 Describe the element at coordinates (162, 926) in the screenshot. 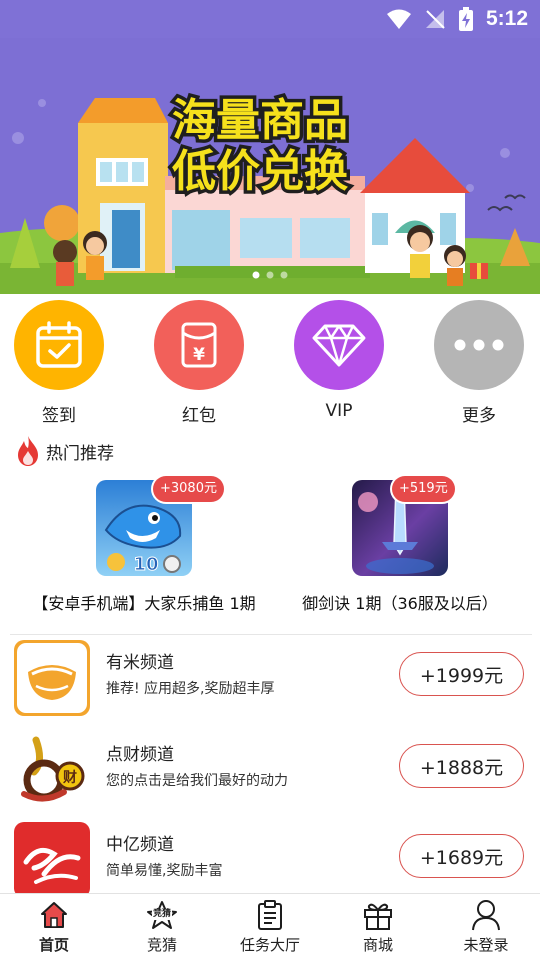

I see `nav-item-quiz: 竞猜 竞猜` at that location.